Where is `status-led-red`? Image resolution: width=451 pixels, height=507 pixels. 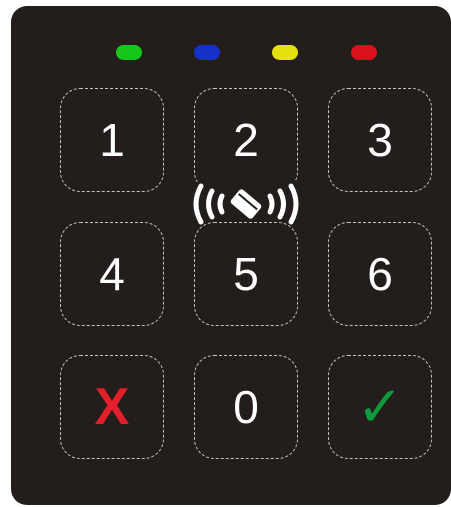 status-led-red is located at coordinates (364, 52).